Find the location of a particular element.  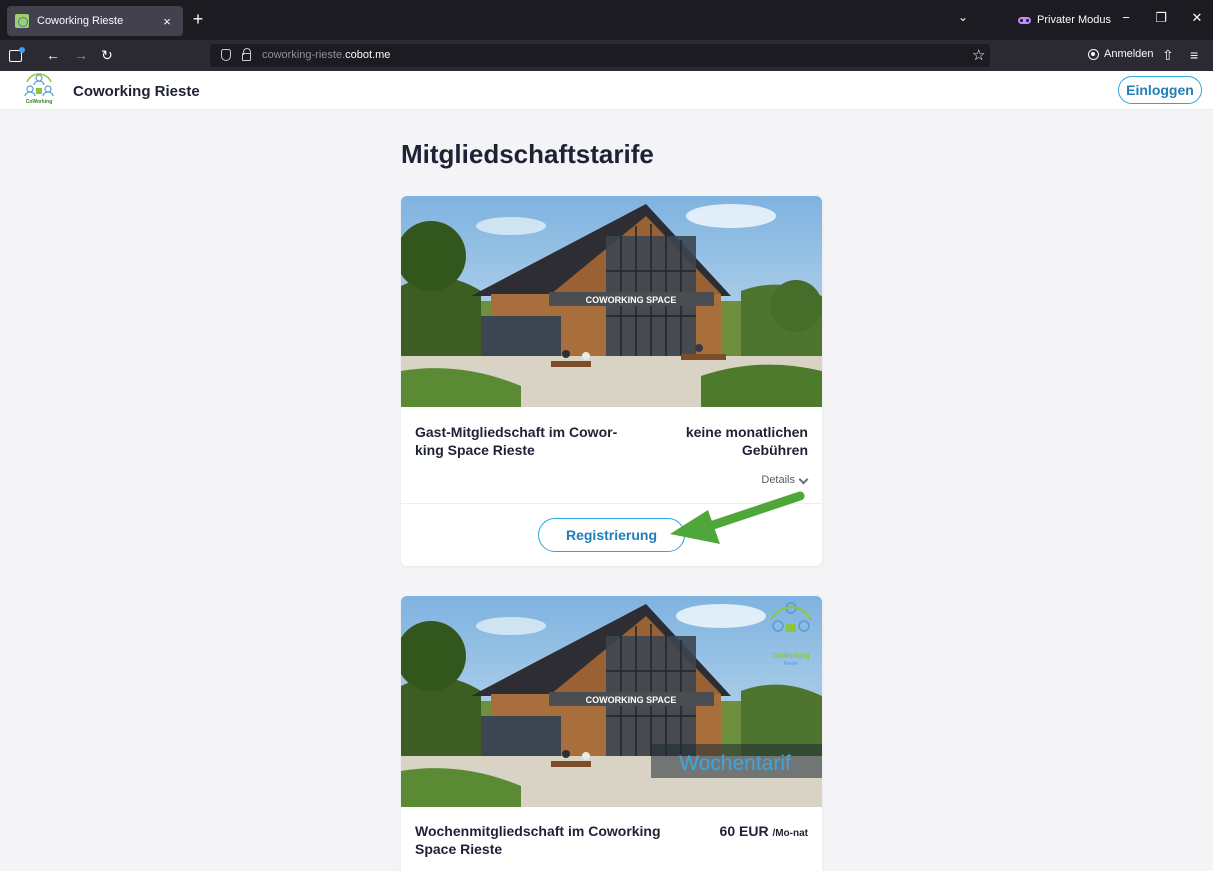

sidebar-toggle-icon is located at coordinates (17, 54).